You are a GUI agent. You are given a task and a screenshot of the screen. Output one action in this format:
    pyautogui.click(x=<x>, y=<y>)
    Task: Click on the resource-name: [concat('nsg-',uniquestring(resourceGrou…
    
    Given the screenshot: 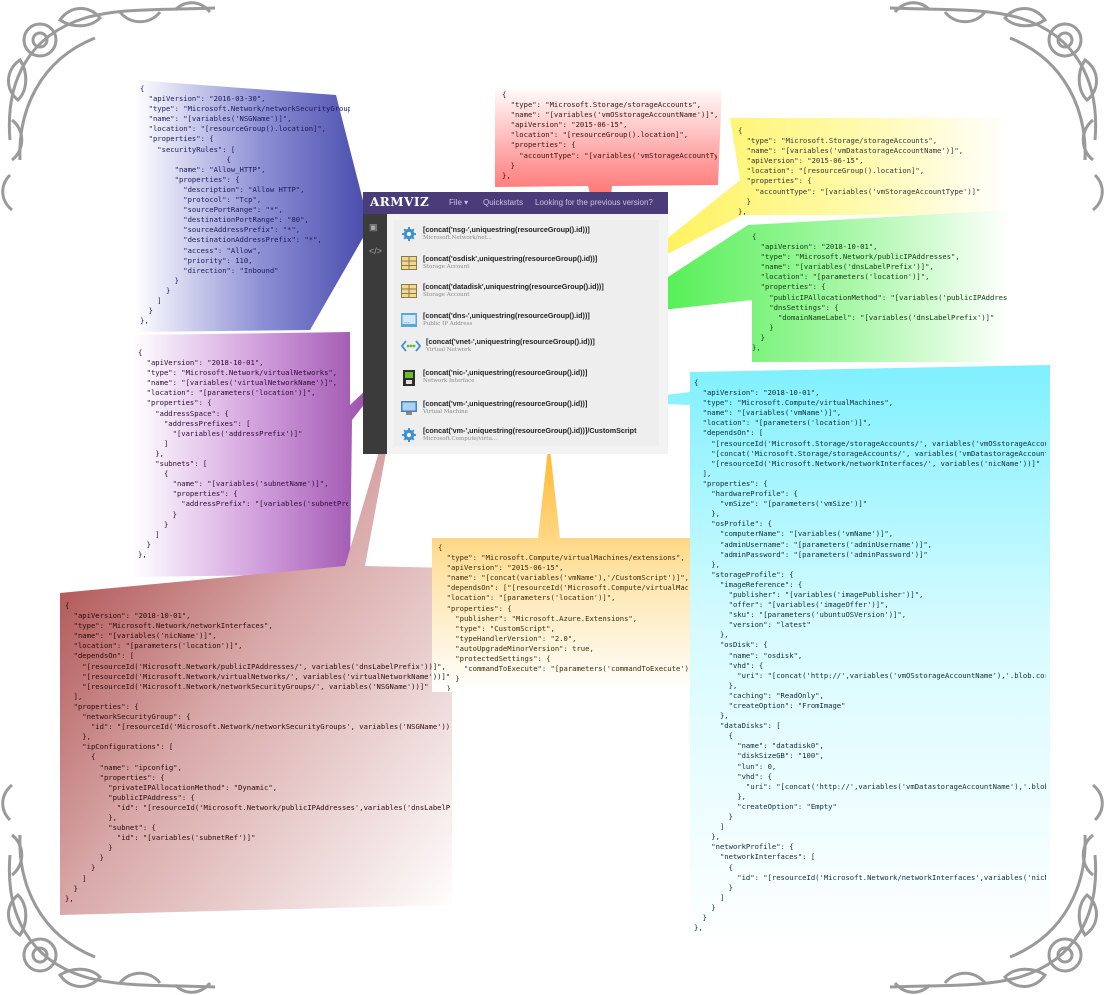 What is the action you would take?
    pyautogui.click(x=506, y=229)
    